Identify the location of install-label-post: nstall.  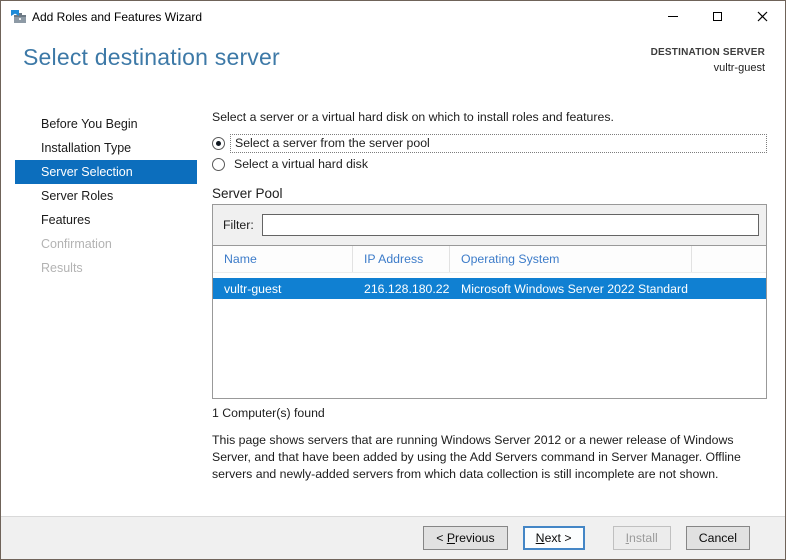
(643, 538).